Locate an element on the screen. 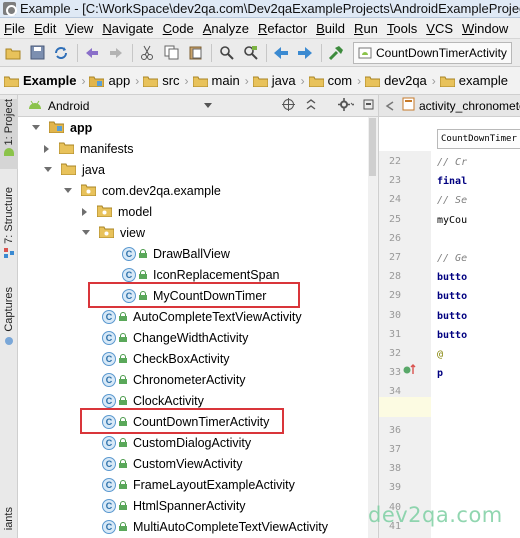 This screenshot has height=538, width=520. menu-navigate: Navigate is located at coordinates (128, 28).